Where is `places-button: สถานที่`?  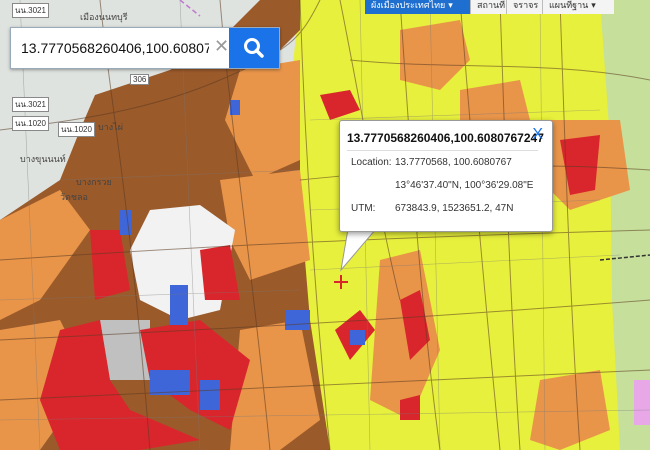
places-button: สถานที่ is located at coordinates (488, 7).